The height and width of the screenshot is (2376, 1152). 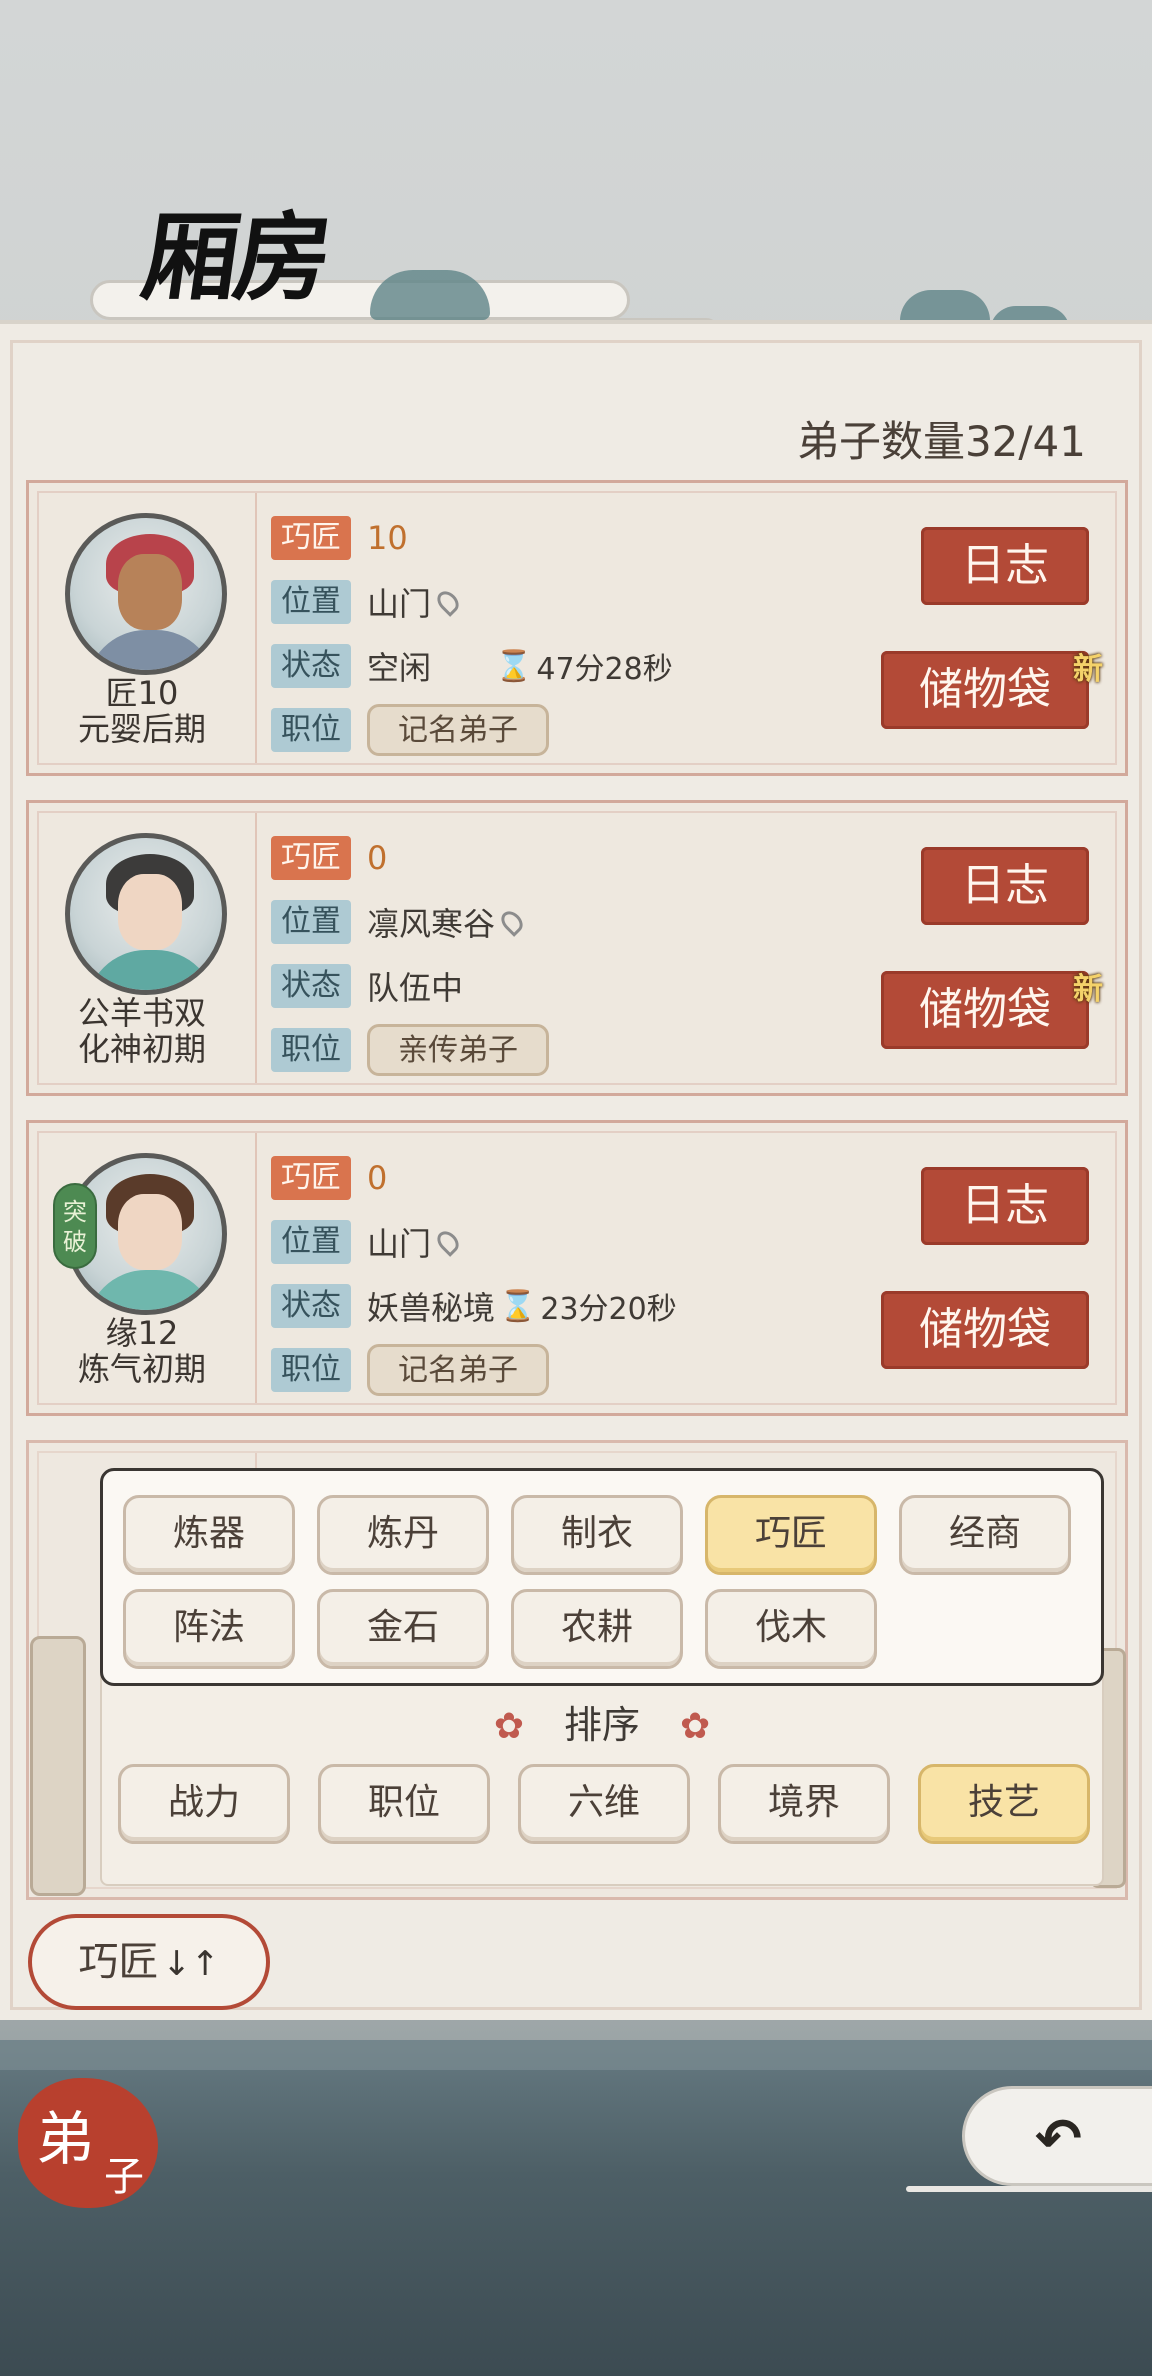 What do you see at coordinates (415, 988) in the screenshot?
I see `status-value: 队伍中` at bounding box center [415, 988].